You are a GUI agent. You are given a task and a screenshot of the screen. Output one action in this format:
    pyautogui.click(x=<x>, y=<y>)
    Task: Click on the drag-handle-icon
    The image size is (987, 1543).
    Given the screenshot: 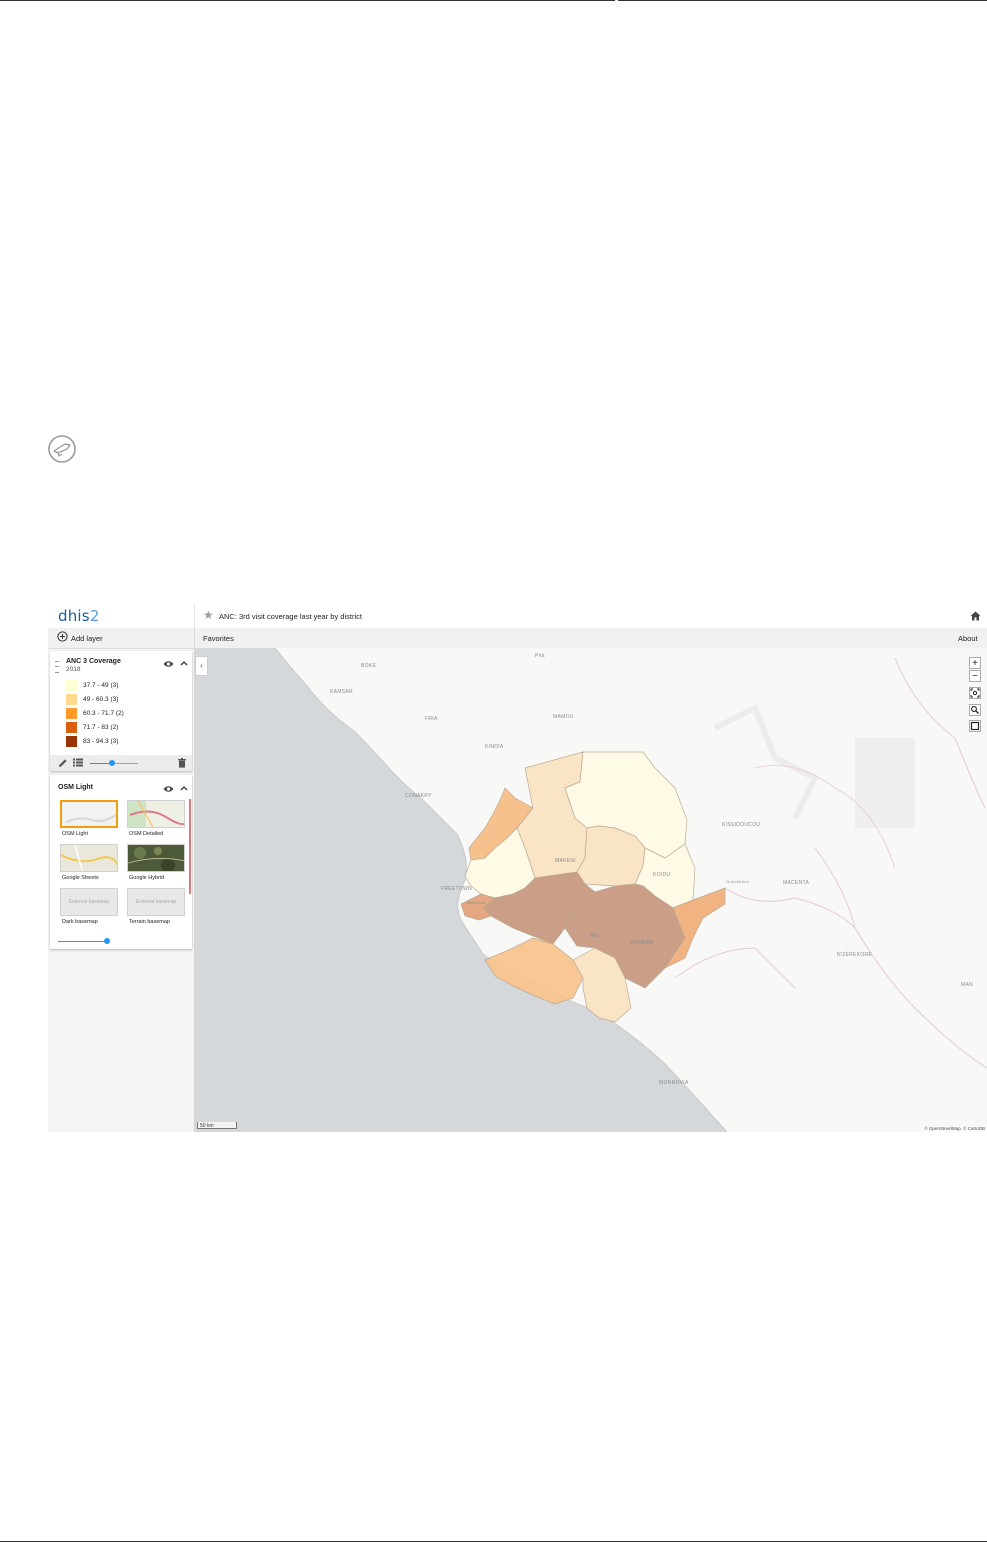 What is the action you would take?
    pyautogui.click(x=57, y=667)
    